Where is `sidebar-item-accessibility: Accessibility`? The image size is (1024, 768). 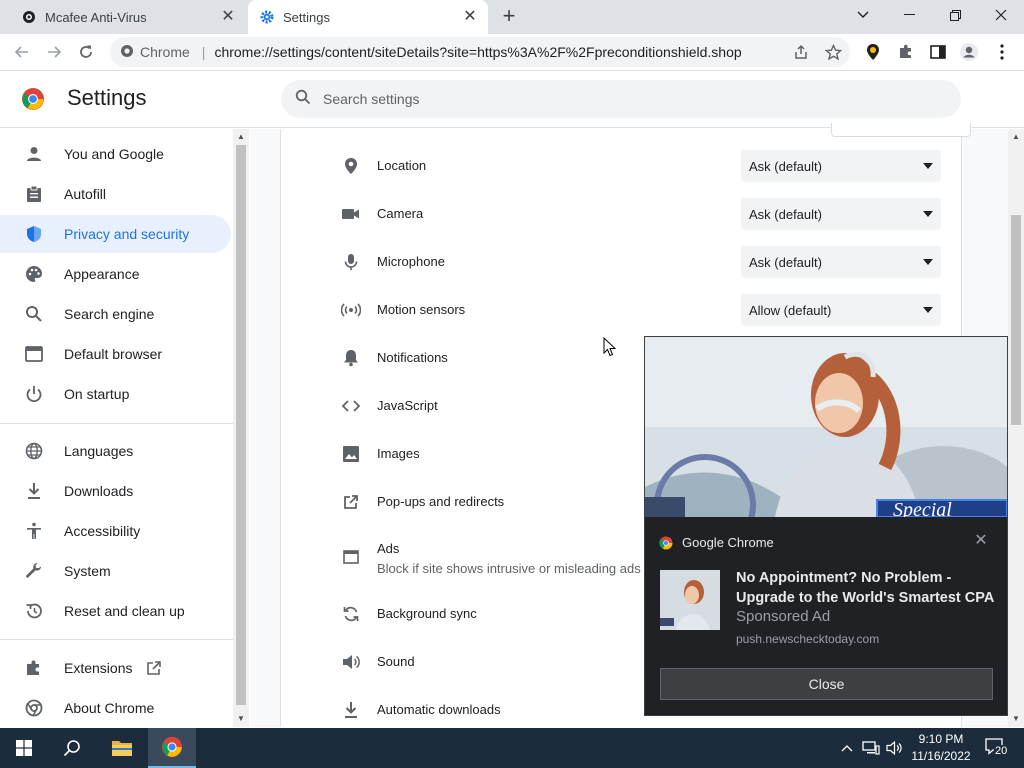
sidebar-item-accessibility: Accessibility is located at coordinates (115, 531).